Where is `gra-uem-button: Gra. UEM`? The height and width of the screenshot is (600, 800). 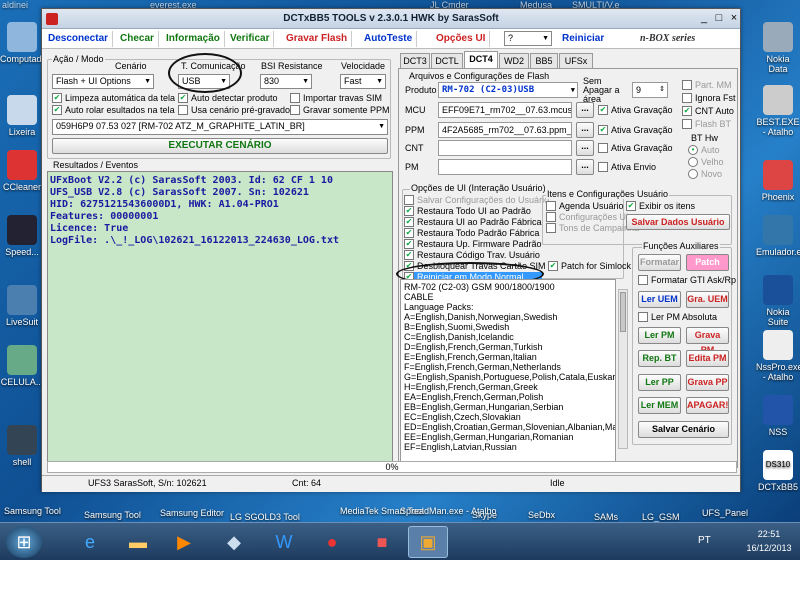 gra-uem-button: Gra. UEM is located at coordinates (707, 299).